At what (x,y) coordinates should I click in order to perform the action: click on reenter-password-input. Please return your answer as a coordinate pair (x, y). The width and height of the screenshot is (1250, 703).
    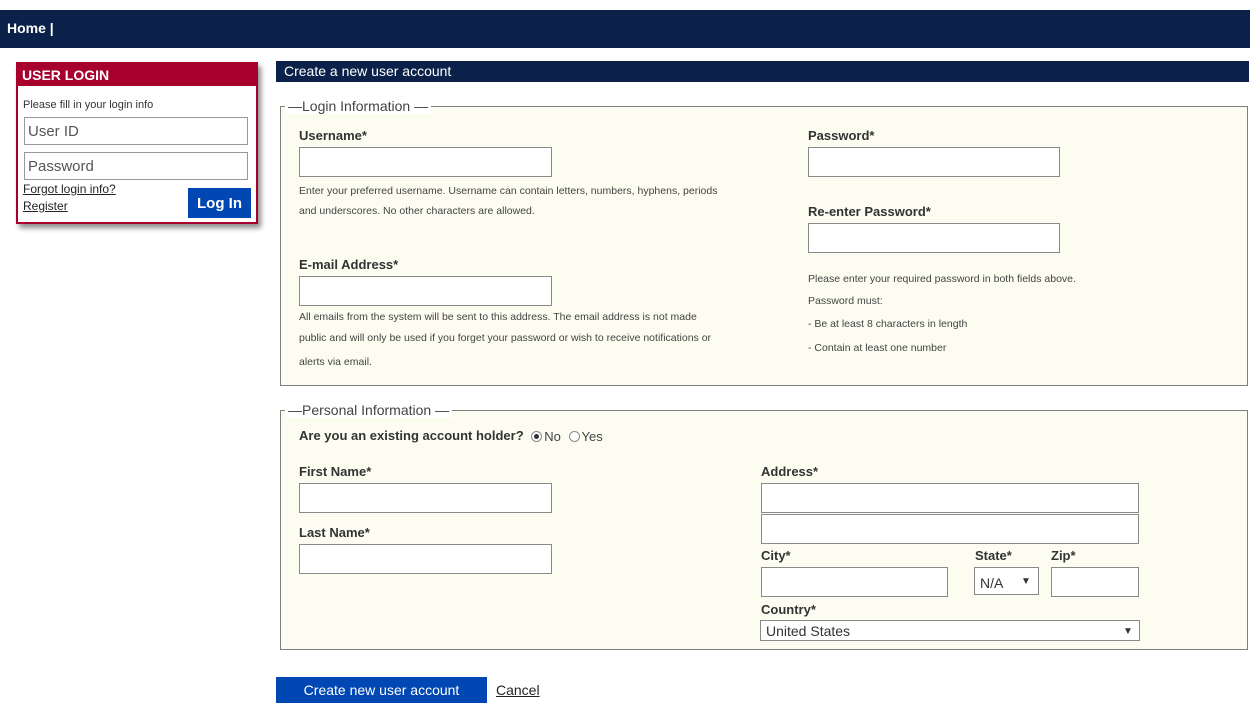
    Looking at the image, I should click on (934, 238).